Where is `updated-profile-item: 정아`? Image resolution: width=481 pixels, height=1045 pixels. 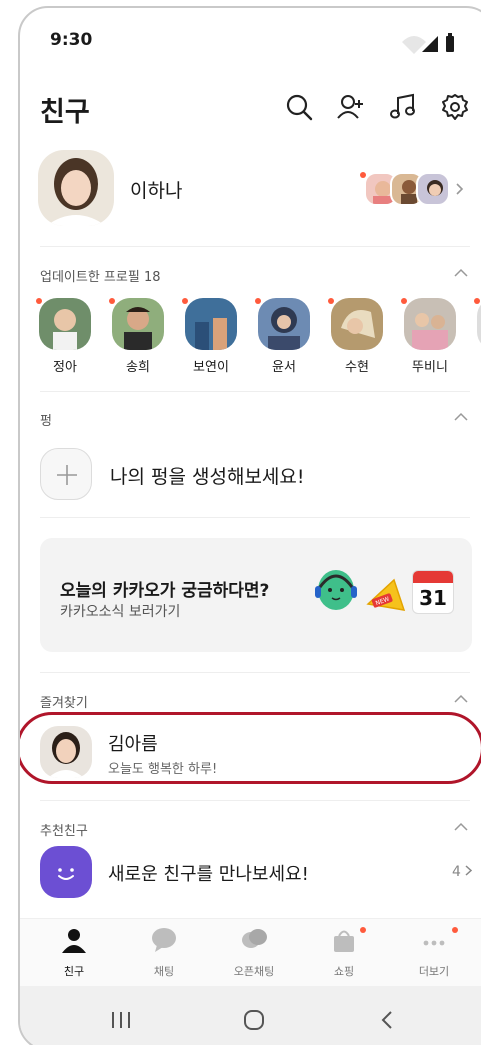
updated-profile-item: 정아 is located at coordinates (65, 336).